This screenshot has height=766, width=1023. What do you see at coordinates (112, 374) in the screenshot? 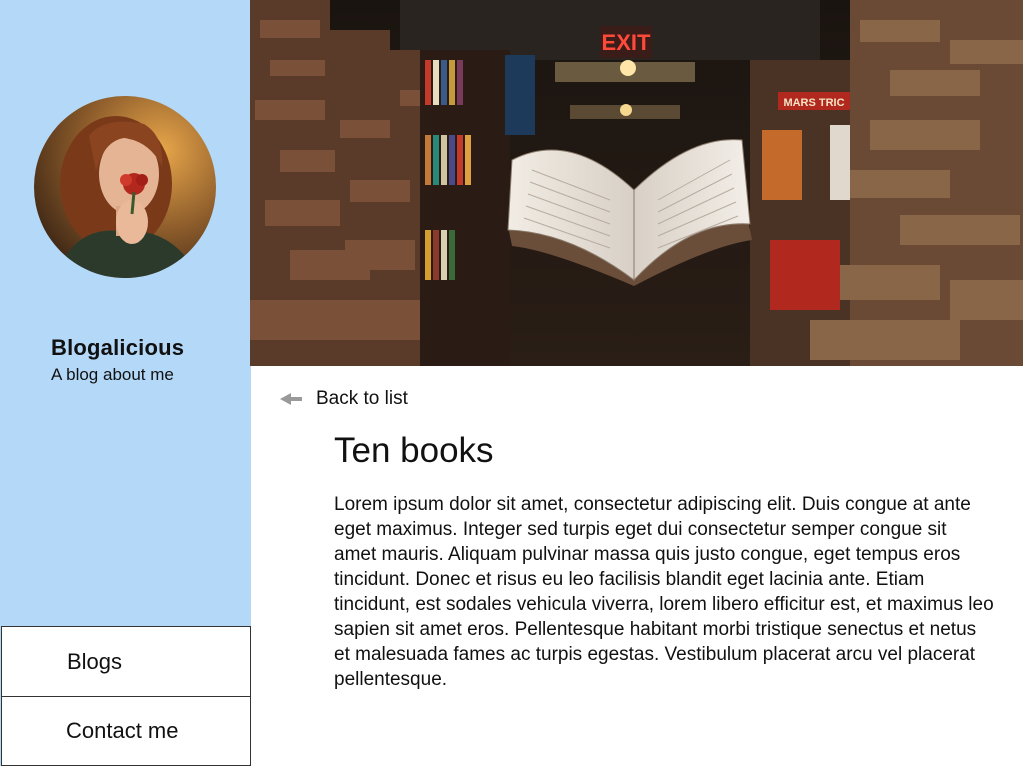
I see `site-tagline: A blog about me` at bounding box center [112, 374].